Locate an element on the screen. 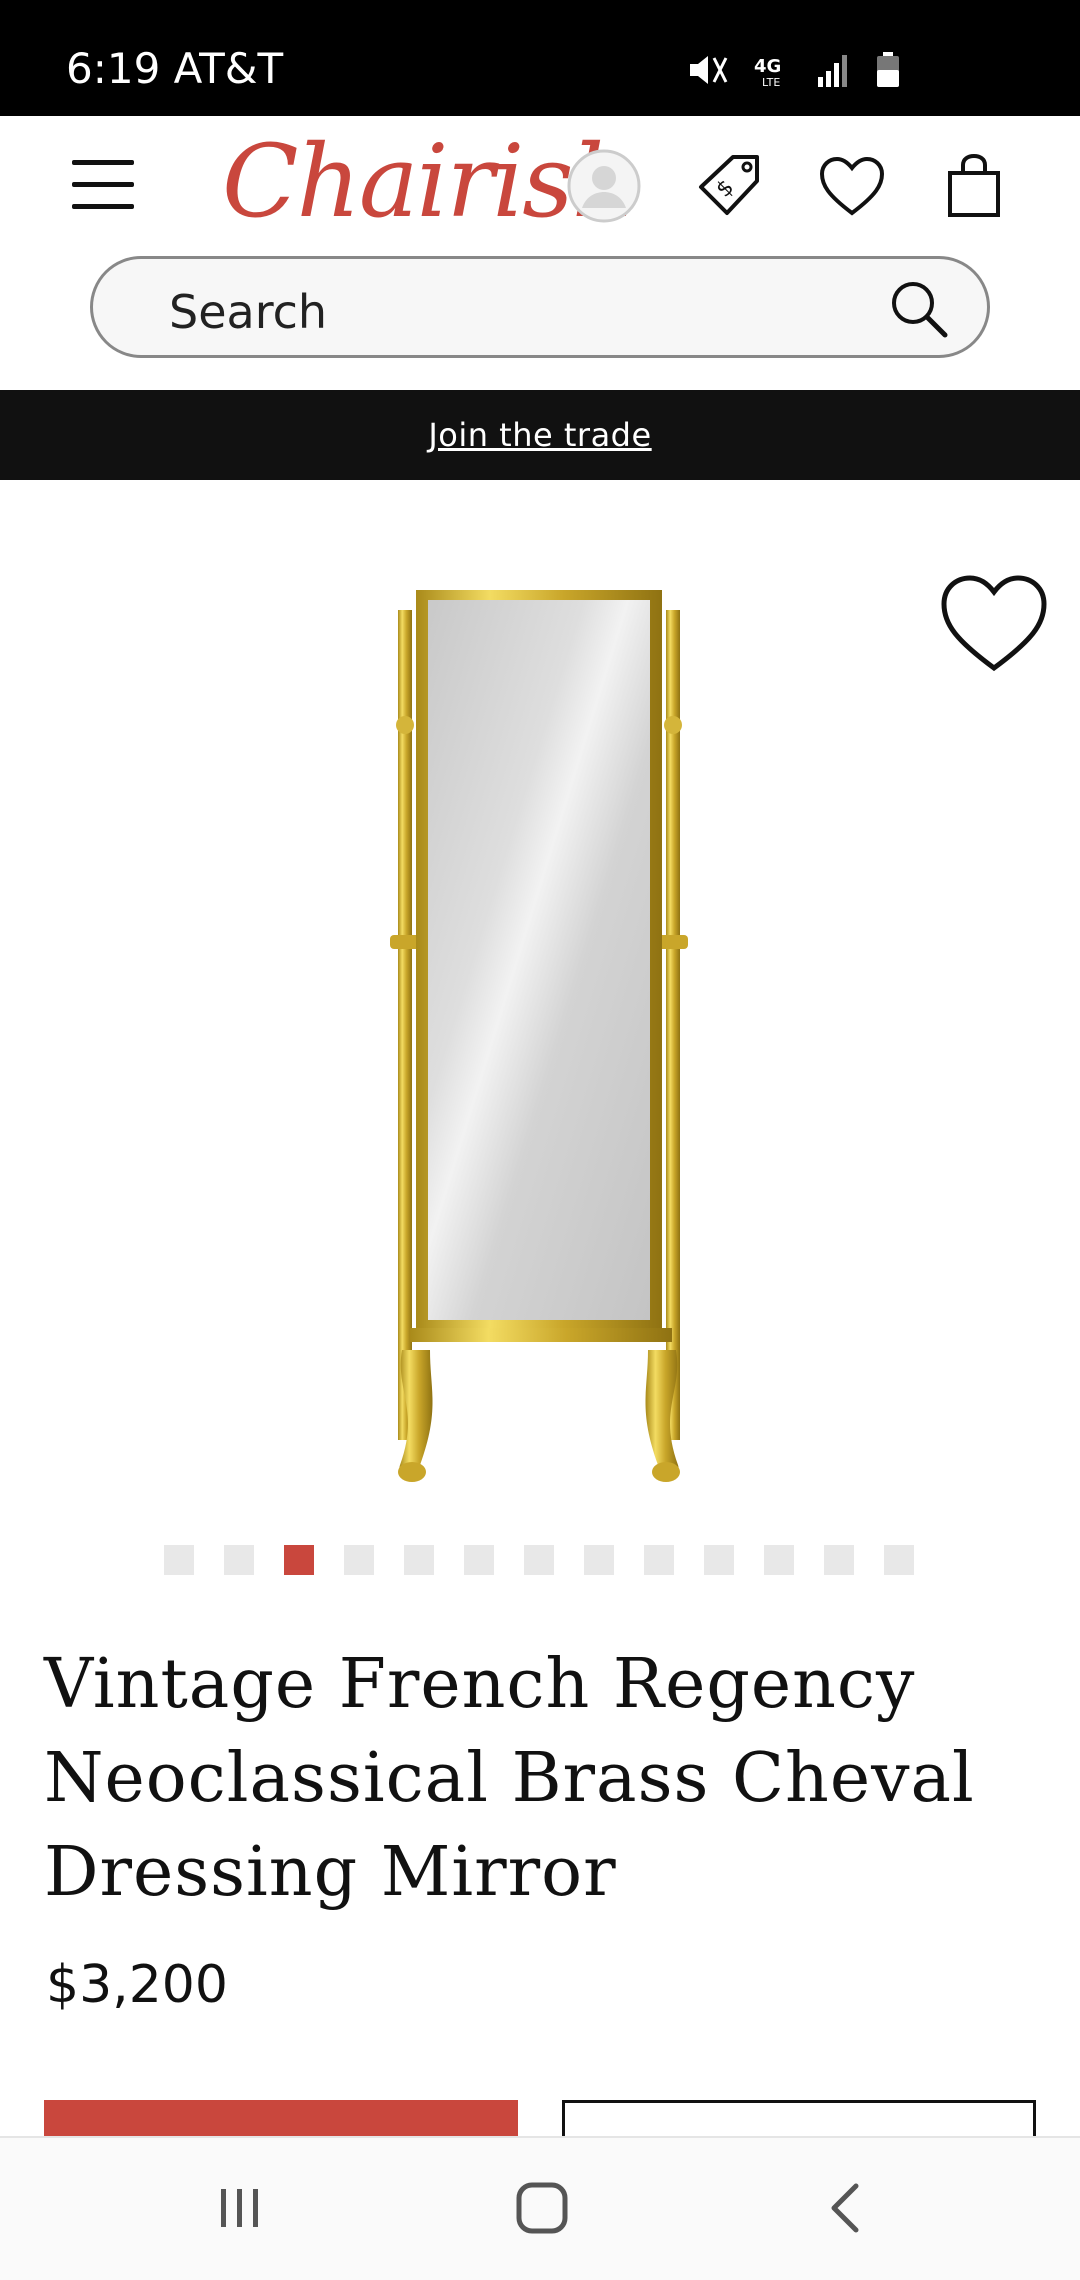 The image size is (1080, 2280). status-bar: 6:19 AT&T 4G LTE is located at coordinates (540, 58).